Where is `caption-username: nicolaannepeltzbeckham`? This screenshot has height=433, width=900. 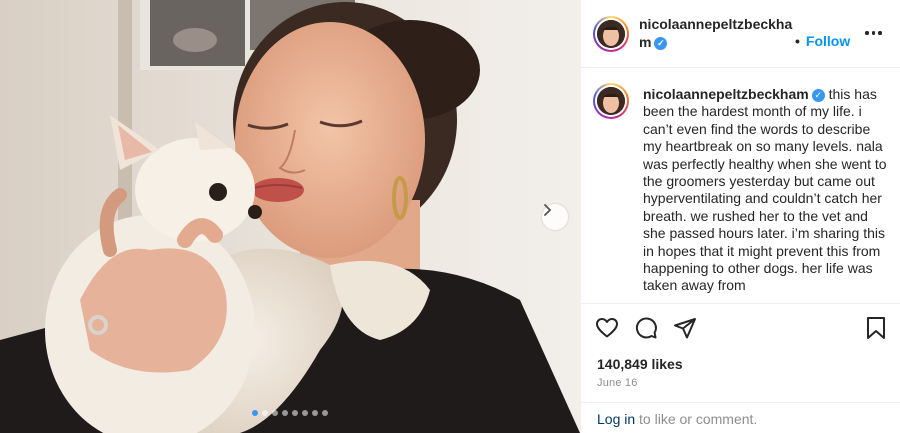
caption-username: nicolaannepeltzbeckham is located at coordinates (726, 94).